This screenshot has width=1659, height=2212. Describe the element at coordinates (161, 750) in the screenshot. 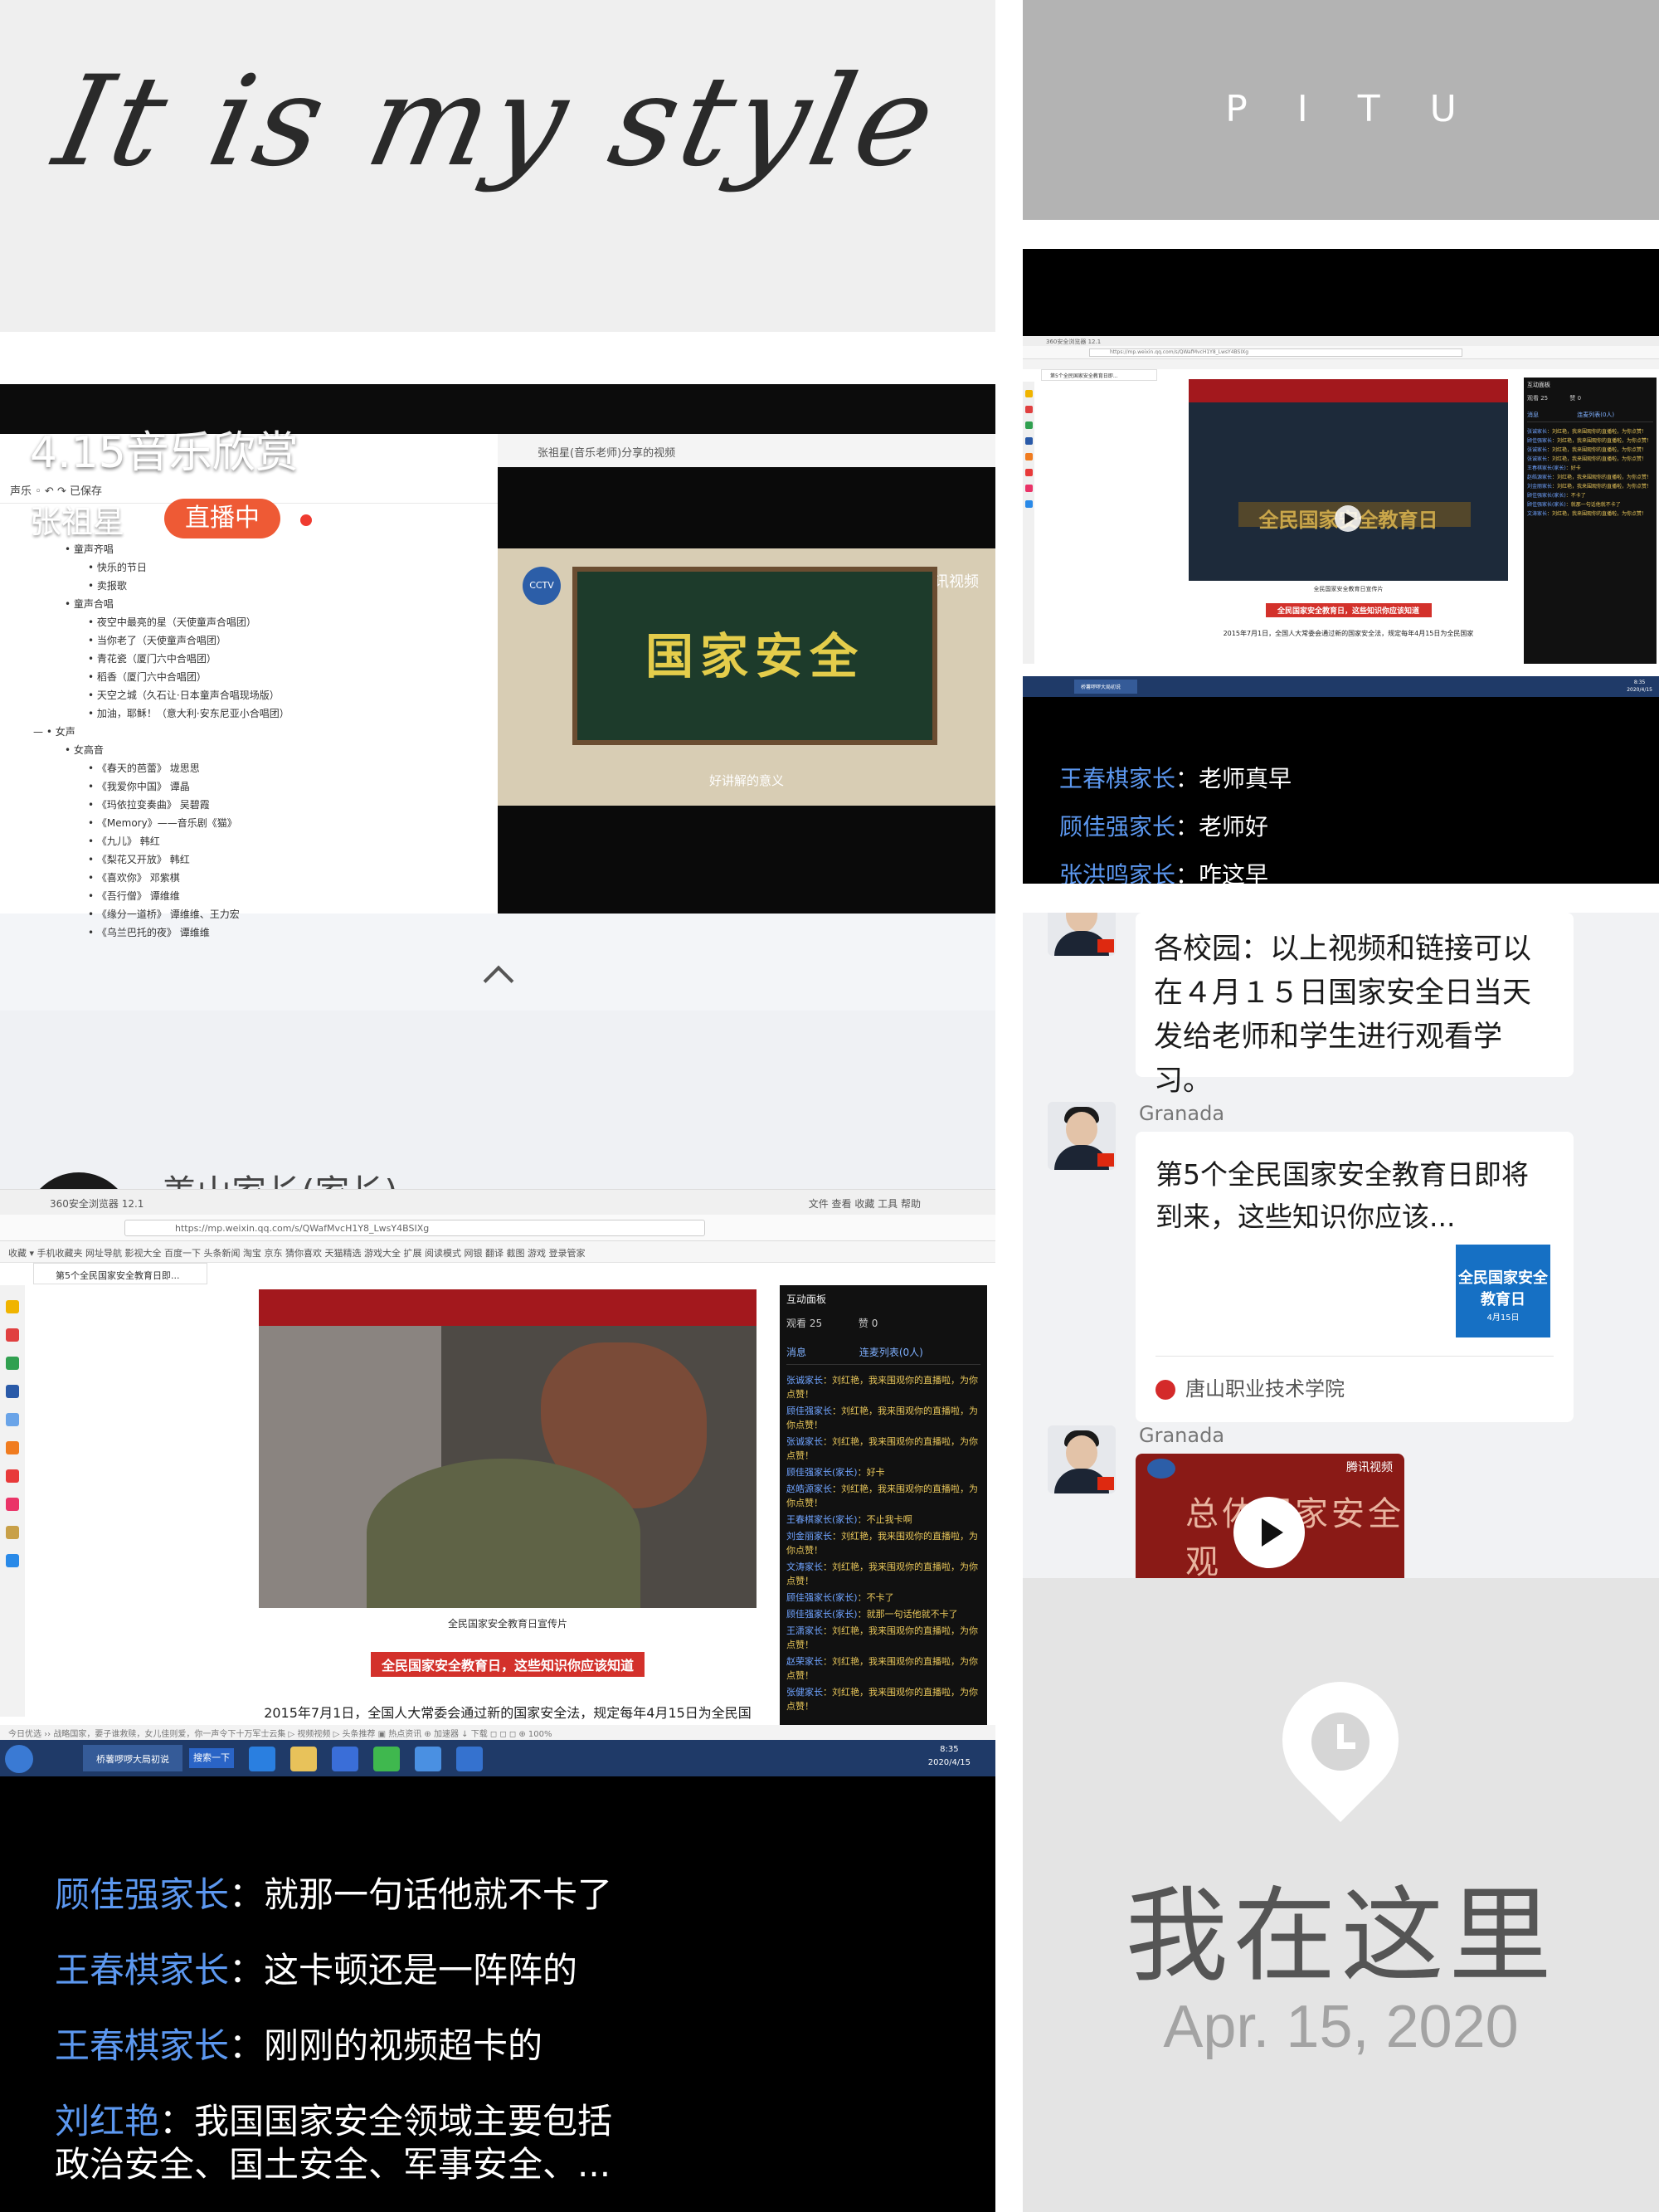

I see `outline-item: 女高音` at that location.